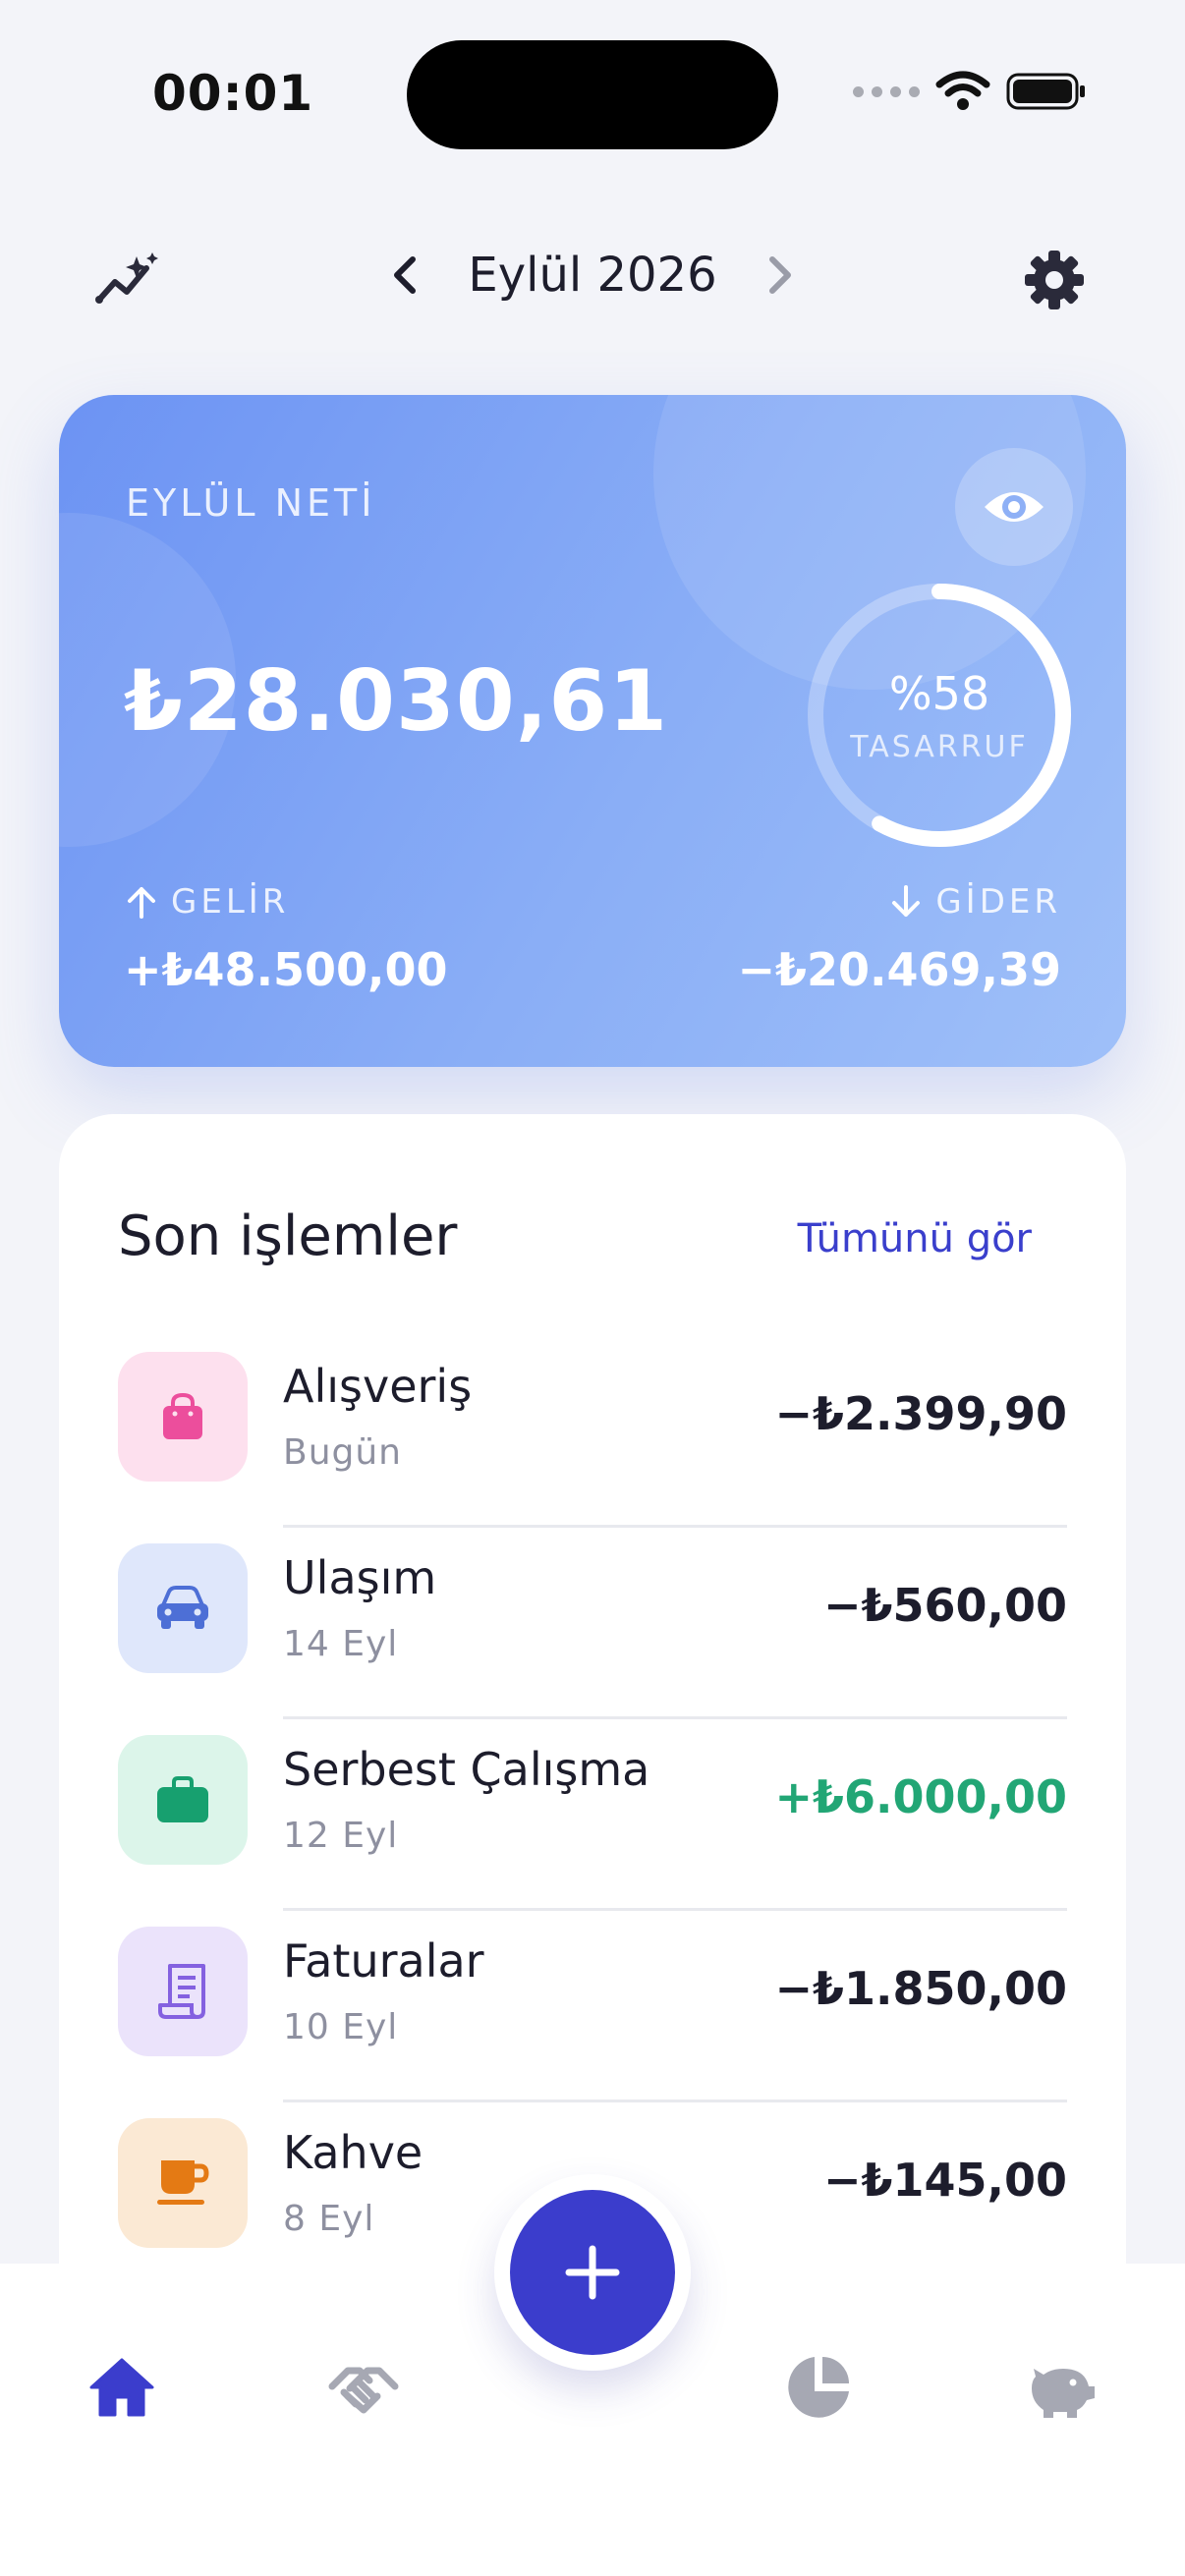  Describe the element at coordinates (915, 1238) in the screenshot. I see `see-all-link: Tümünü gör` at that location.